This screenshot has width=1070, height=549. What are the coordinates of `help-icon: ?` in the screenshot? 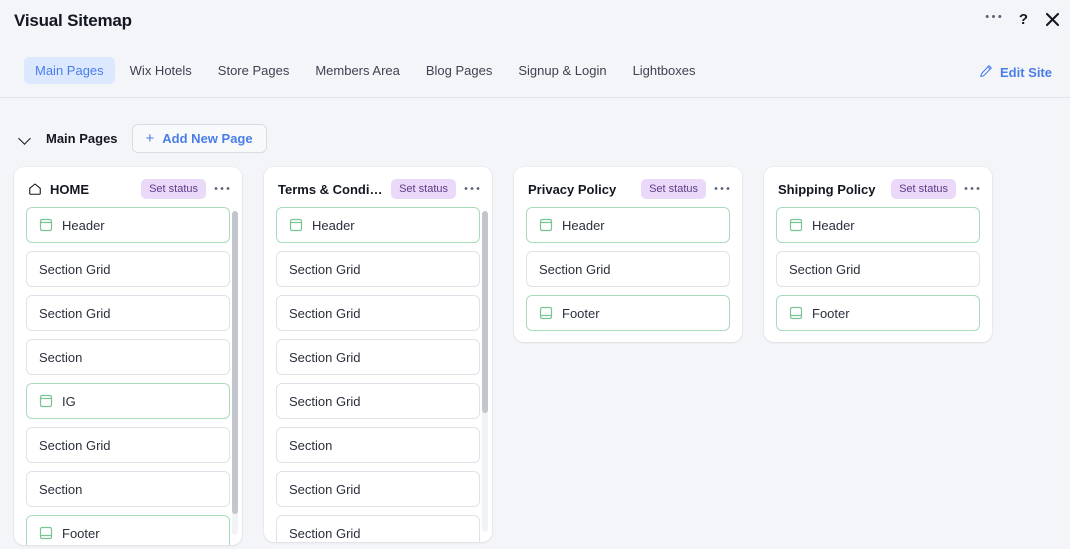 It's located at (1023, 19).